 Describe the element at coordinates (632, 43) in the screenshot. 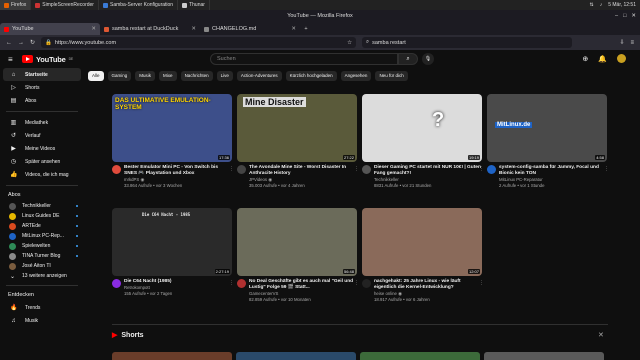

I see `app-menu-icon: ≡` at that location.